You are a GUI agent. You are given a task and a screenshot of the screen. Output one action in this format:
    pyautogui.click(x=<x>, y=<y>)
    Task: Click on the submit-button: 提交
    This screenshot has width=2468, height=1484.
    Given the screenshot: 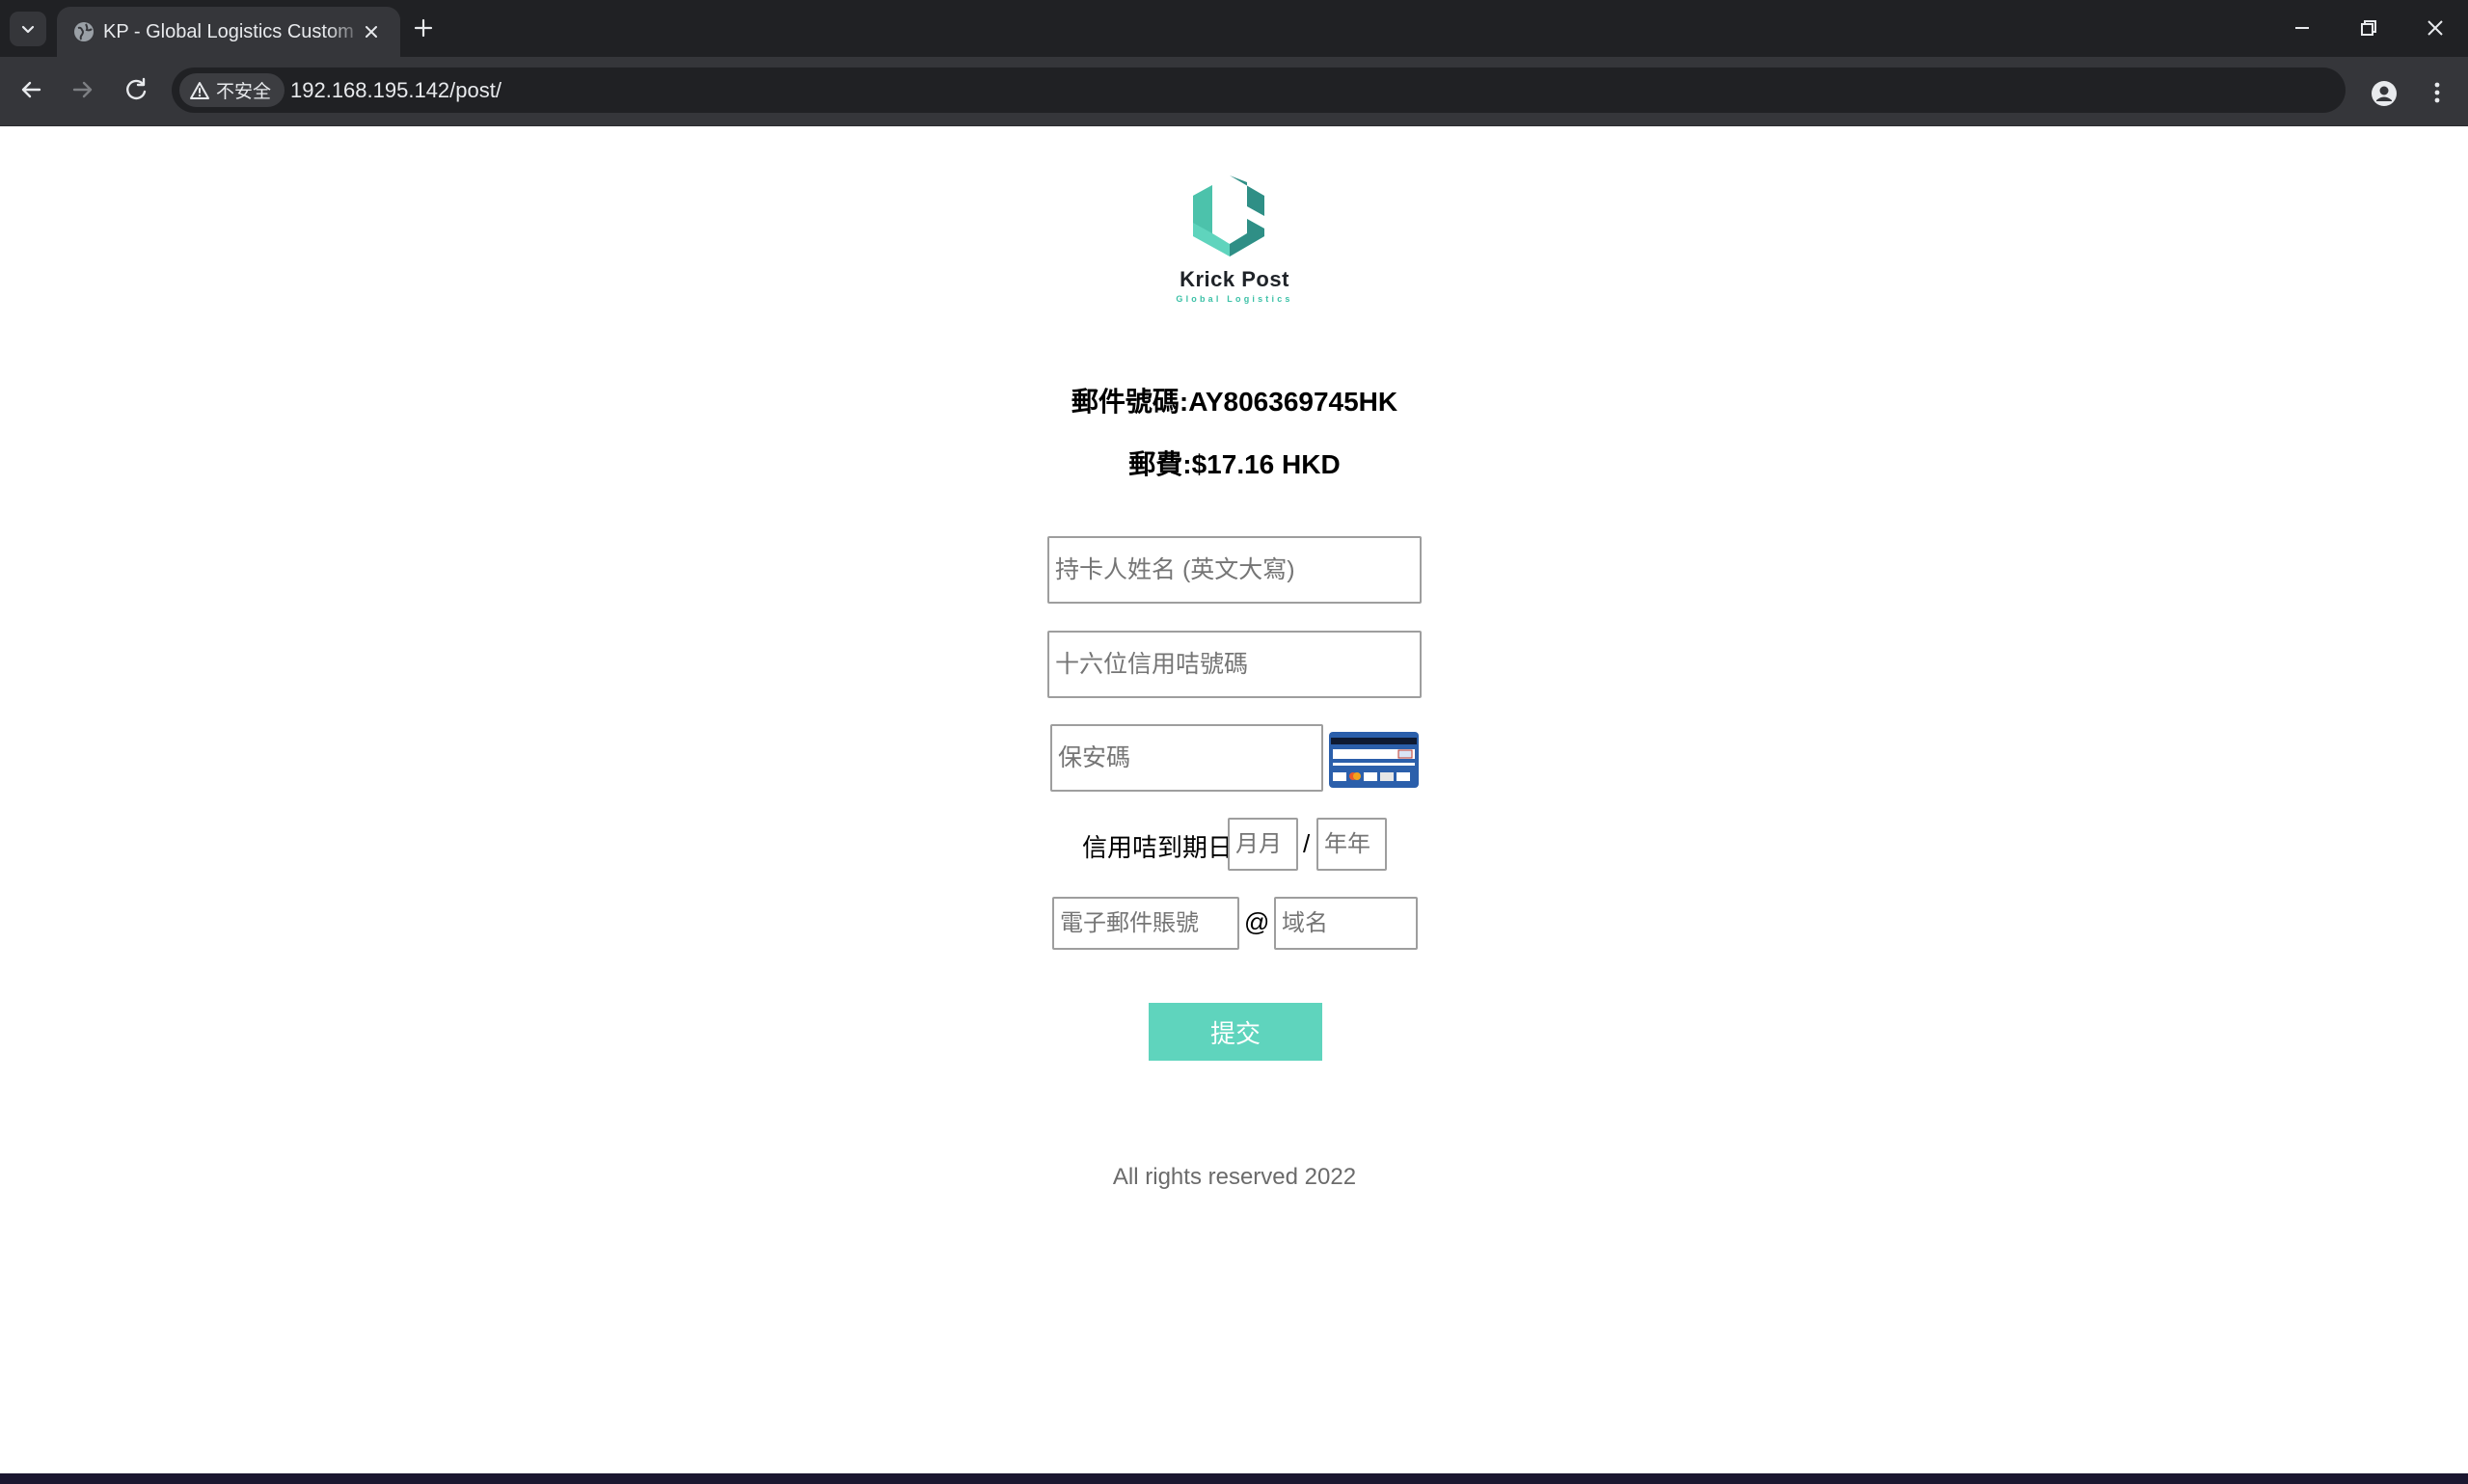 What is the action you would take?
    pyautogui.click(x=1235, y=1032)
    